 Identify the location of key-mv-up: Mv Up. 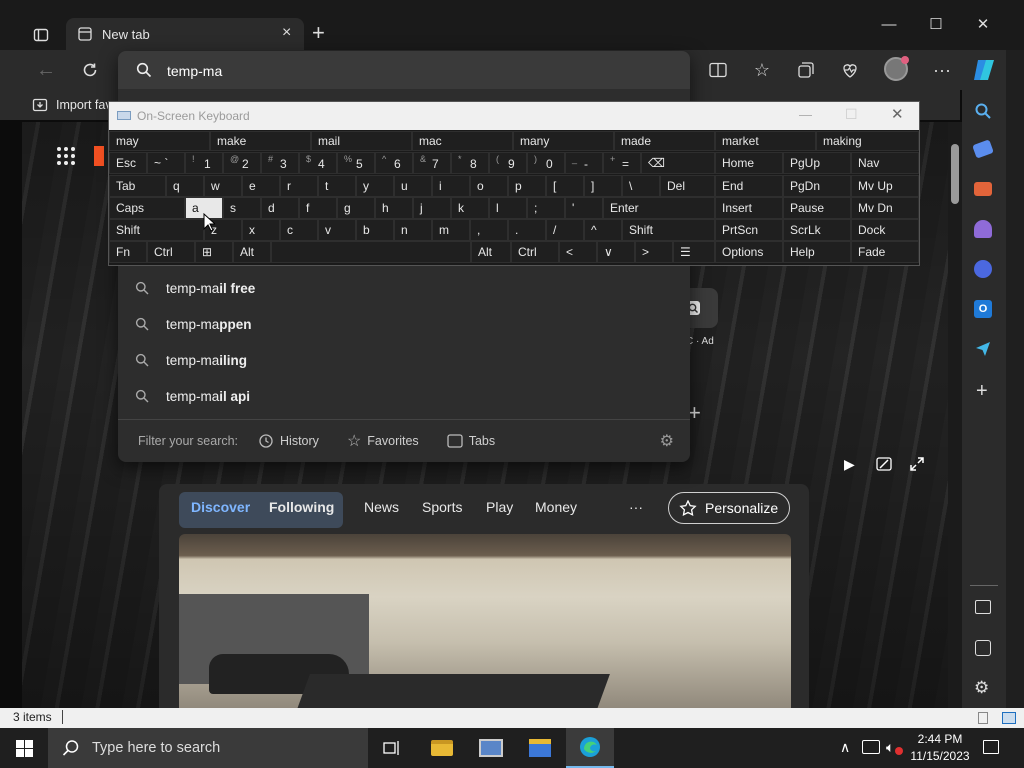
(885, 186).